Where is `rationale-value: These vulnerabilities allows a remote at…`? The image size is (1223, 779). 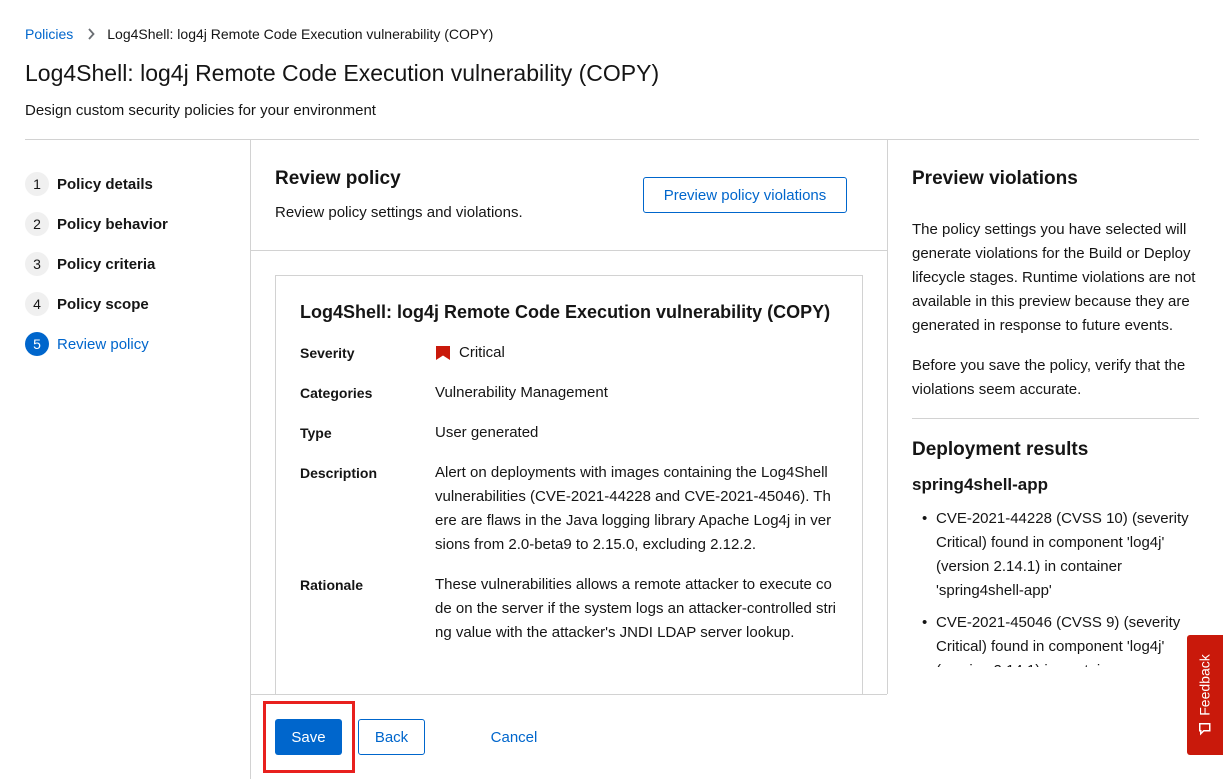 rationale-value: These vulnerabilities allows a remote at… is located at coordinates (636, 608).